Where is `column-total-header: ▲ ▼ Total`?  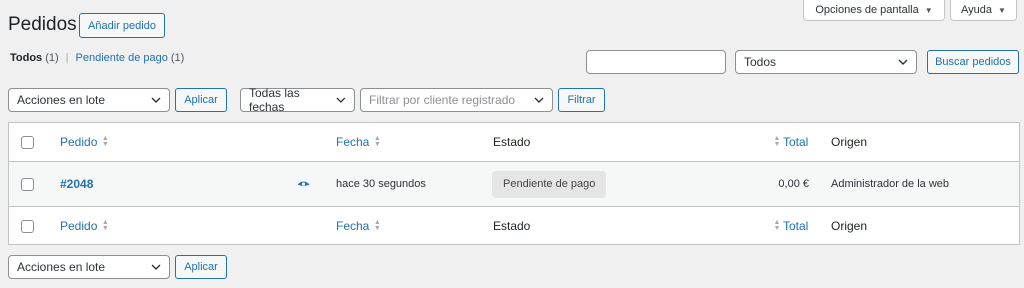 column-total-header: ▲ ▼ Total is located at coordinates (791, 142).